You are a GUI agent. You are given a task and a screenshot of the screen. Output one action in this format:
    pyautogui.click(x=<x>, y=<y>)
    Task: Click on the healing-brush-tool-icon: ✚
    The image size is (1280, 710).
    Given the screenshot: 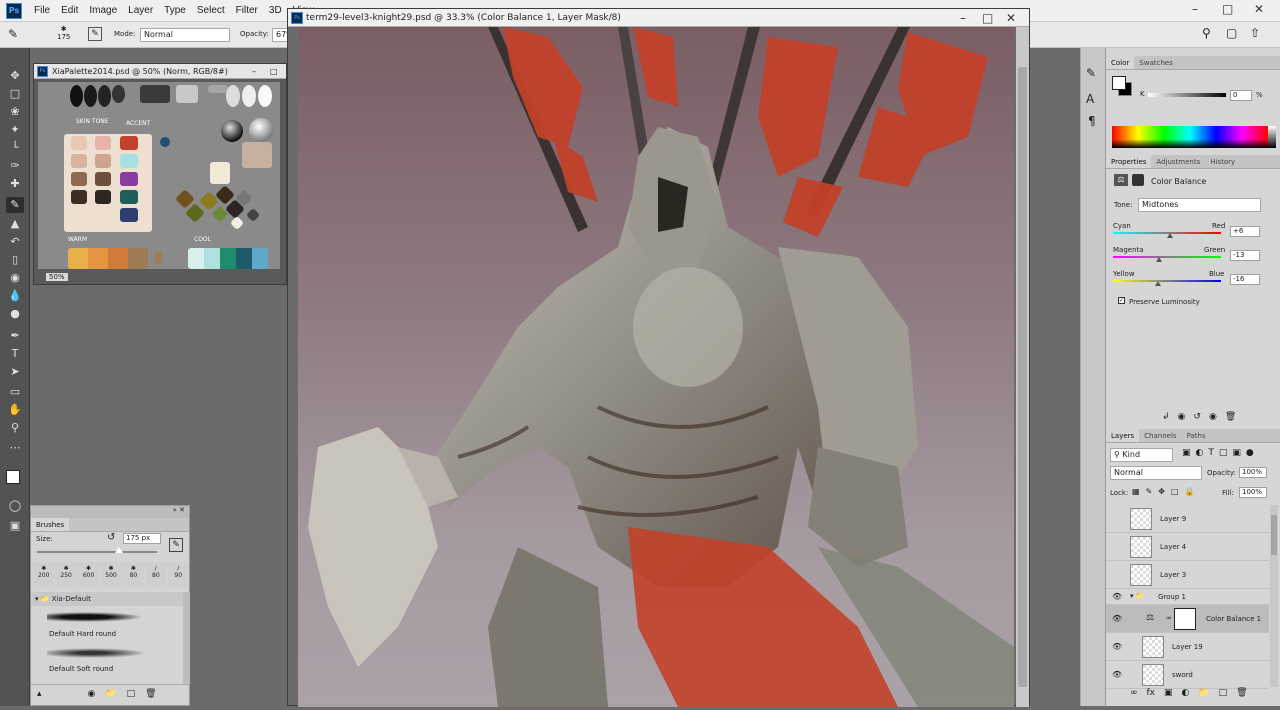 What is the action you would take?
    pyautogui.click(x=15, y=184)
    